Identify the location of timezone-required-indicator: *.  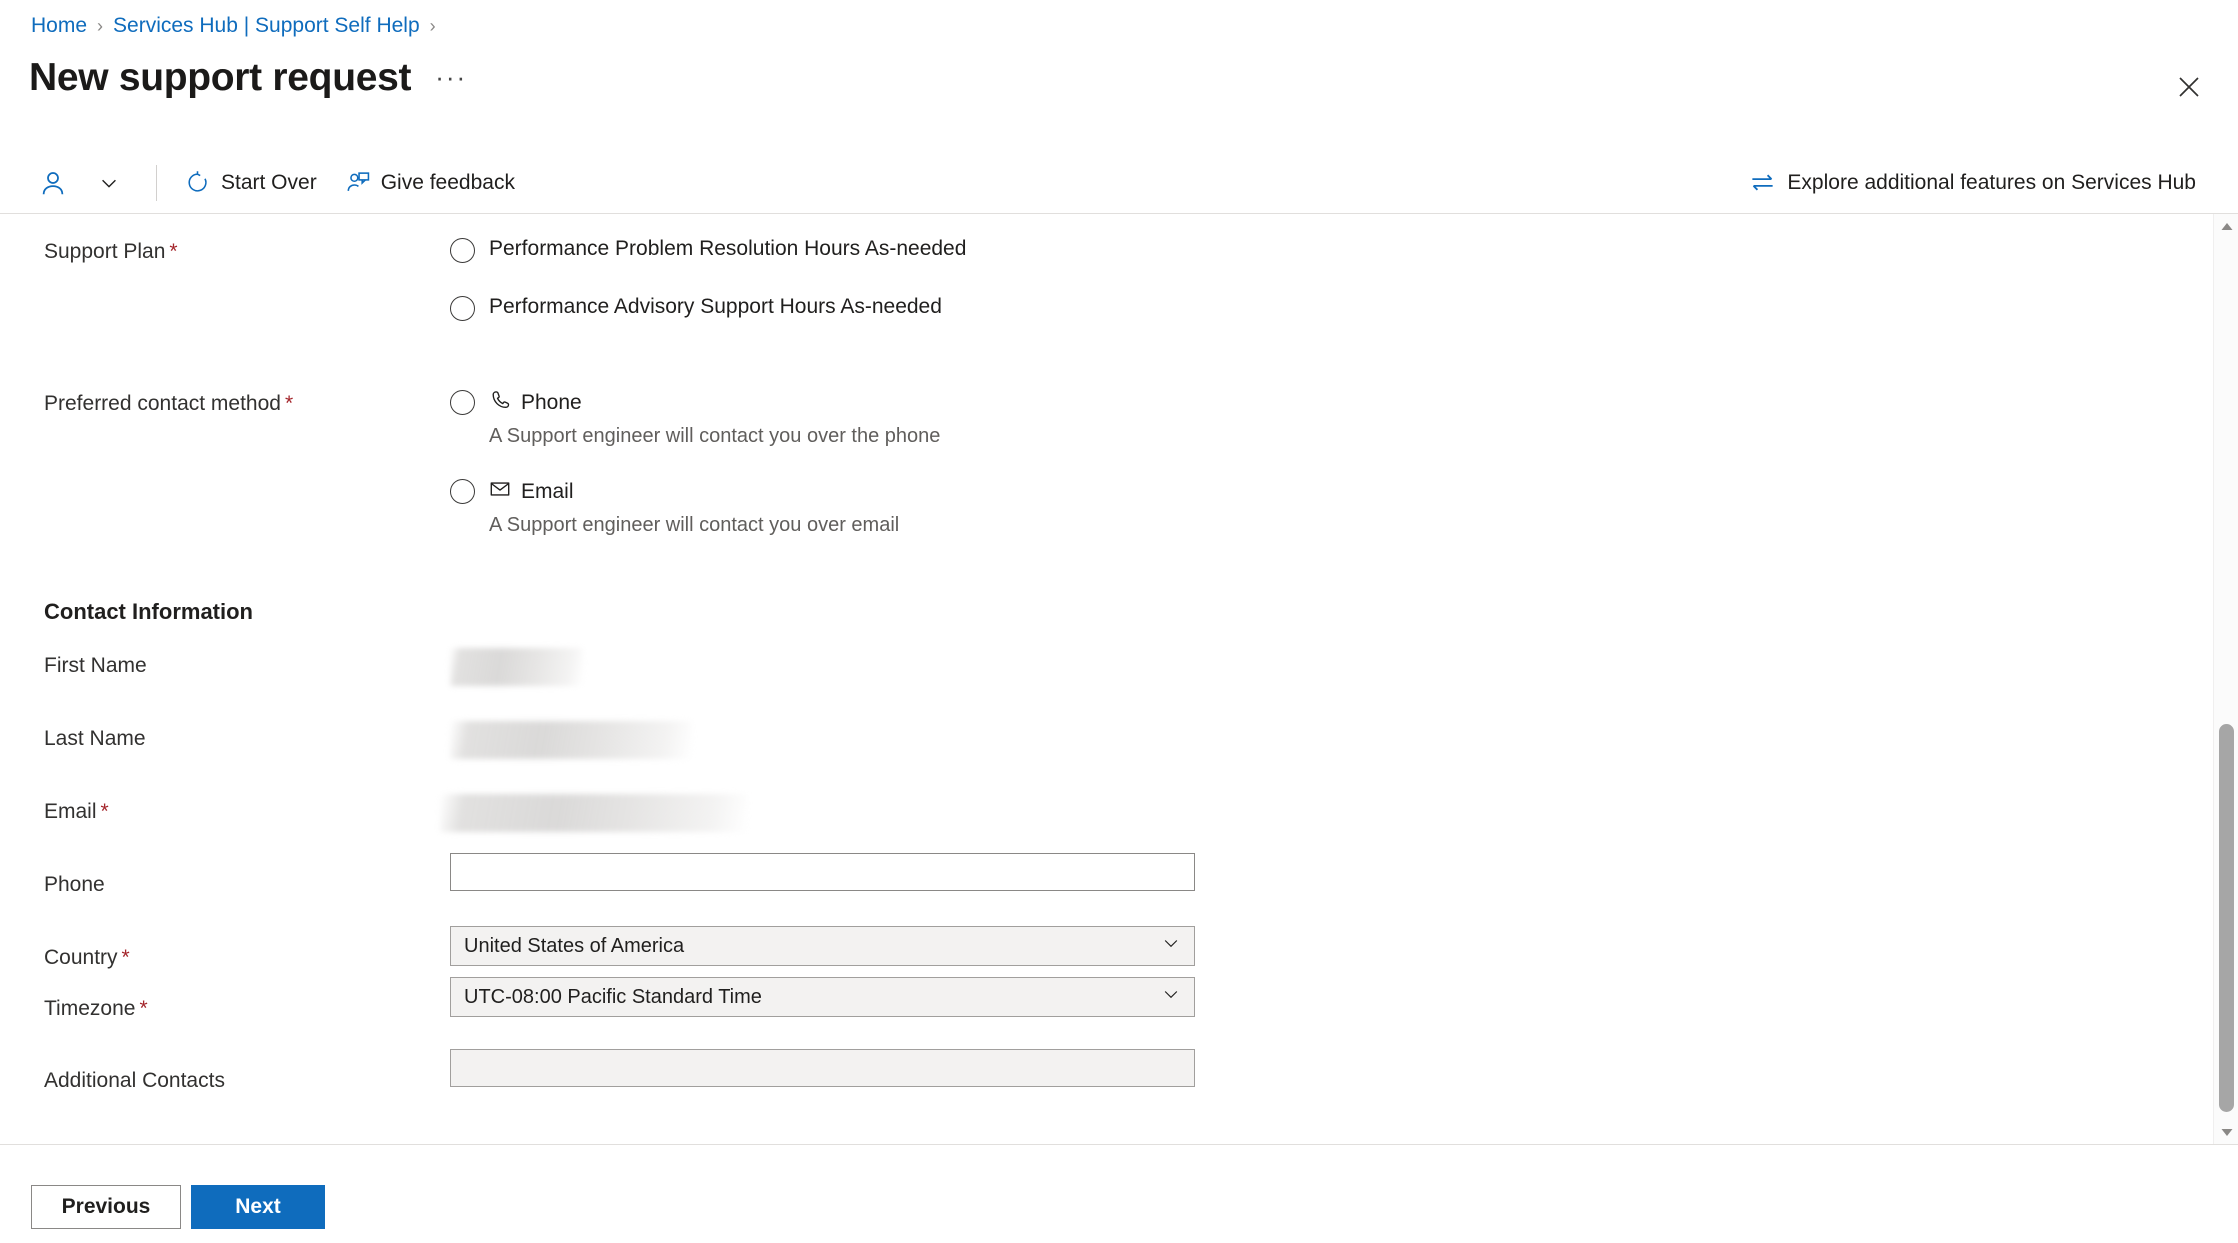
(143, 1008).